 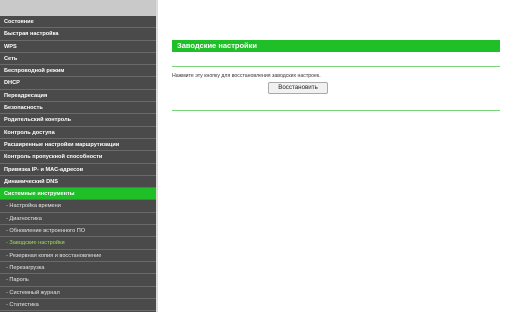 What do you see at coordinates (78, 108) in the screenshot?
I see `sidebar-item-security: Безопасность` at bounding box center [78, 108].